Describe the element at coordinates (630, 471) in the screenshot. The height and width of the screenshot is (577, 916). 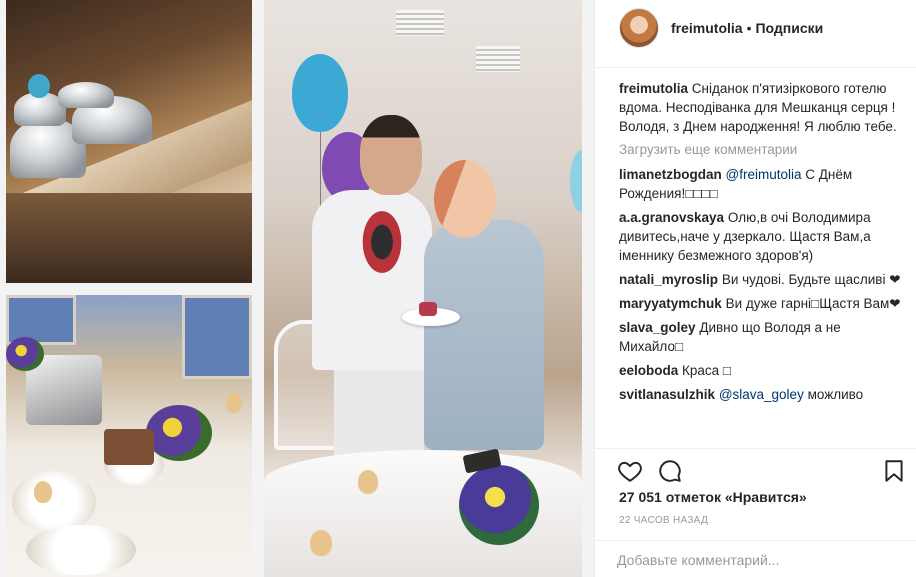
I see `heart-outline-icon` at that location.